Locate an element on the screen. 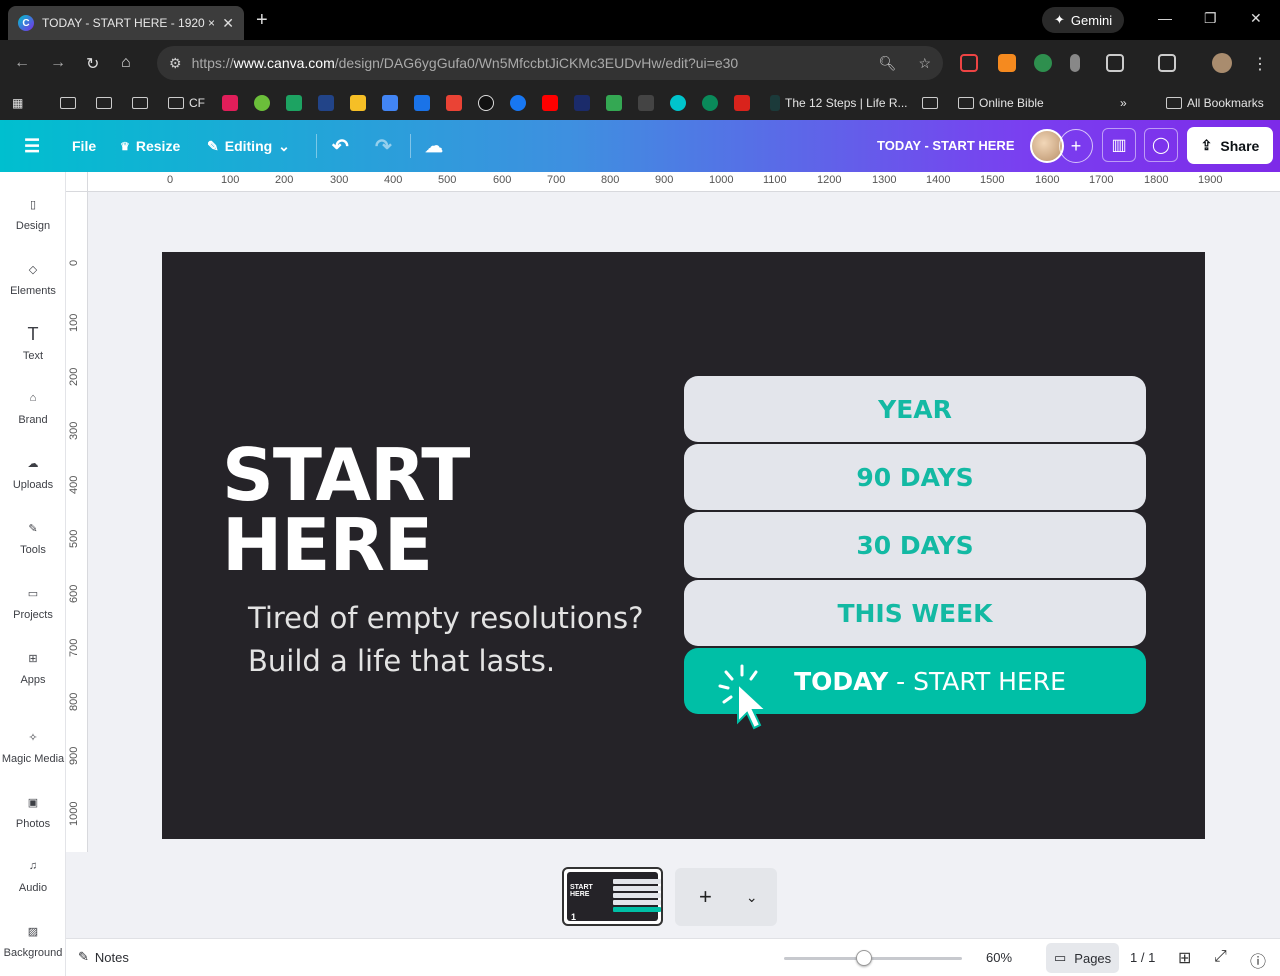  sidebar-item-design: ▯ Design is located at coordinates (33, 213).